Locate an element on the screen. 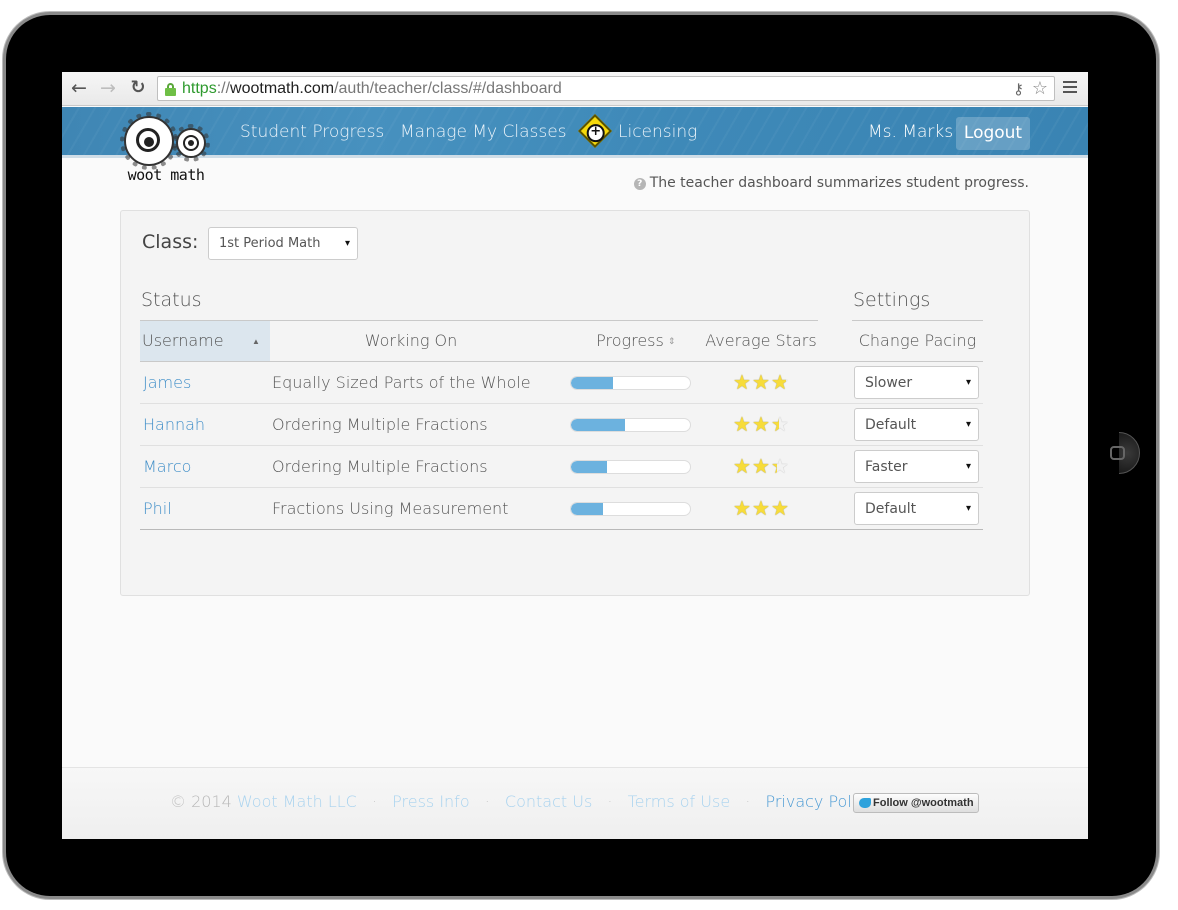  column-header-average-stars: Average Stars is located at coordinates (761, 340).